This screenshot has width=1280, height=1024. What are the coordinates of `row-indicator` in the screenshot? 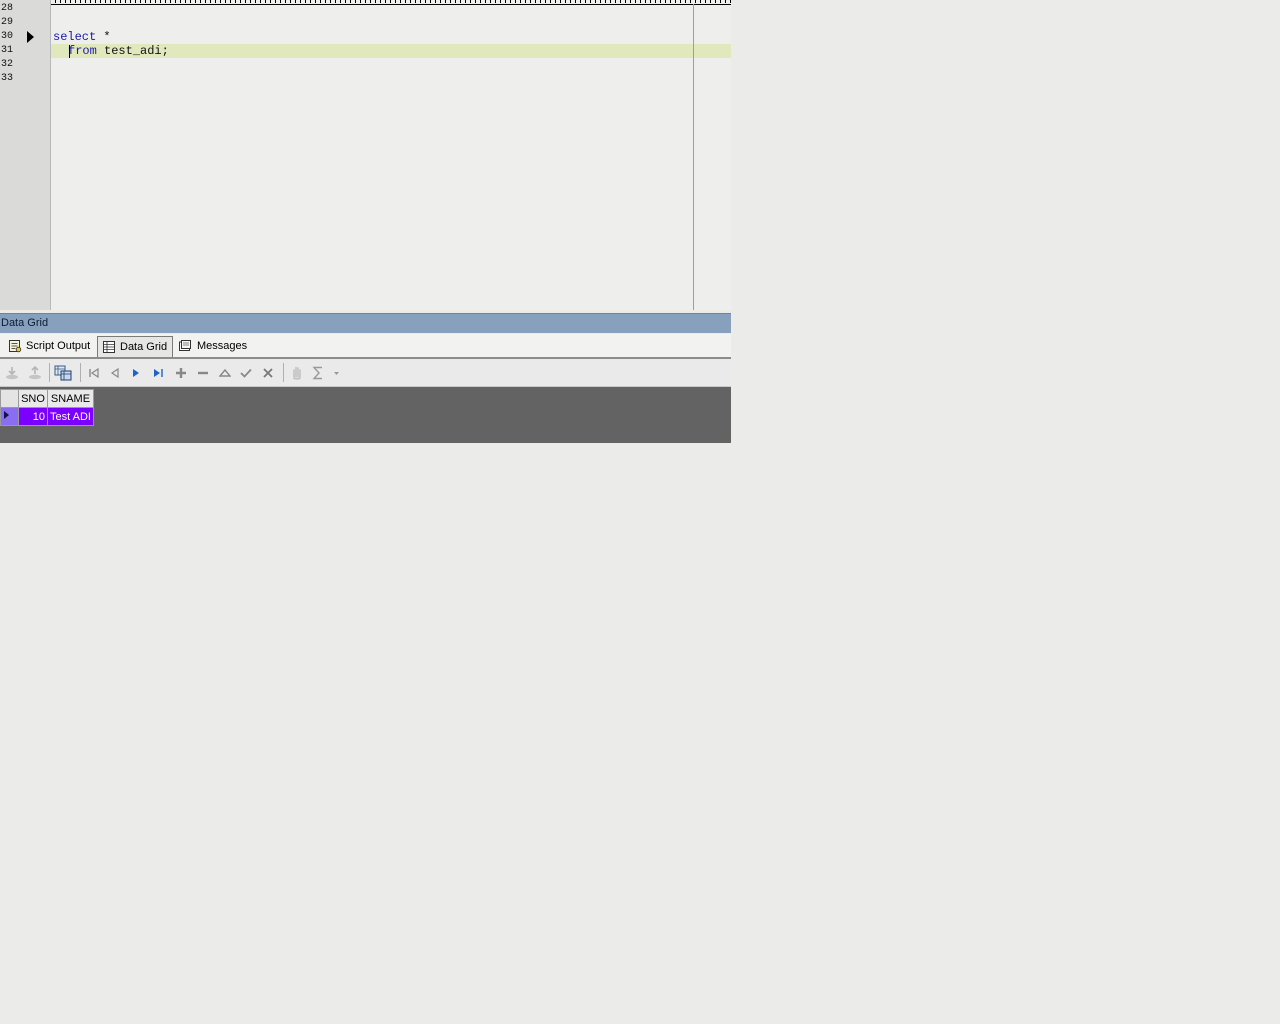 It's located at (9, 416).